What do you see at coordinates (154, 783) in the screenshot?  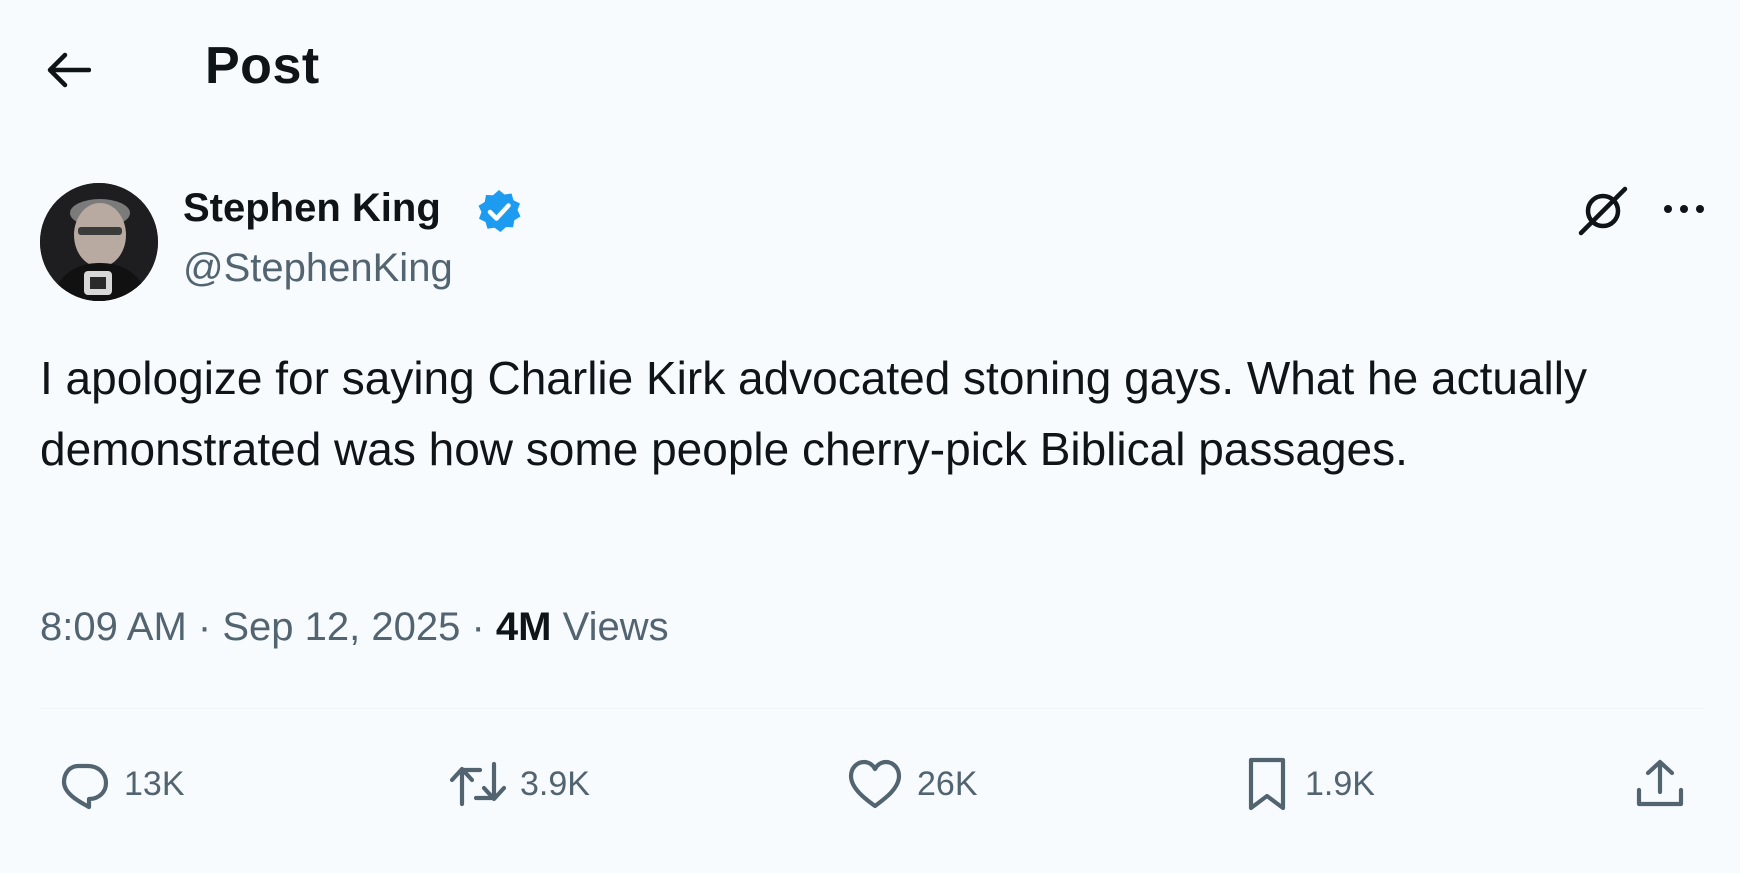 I see `reply-count: 13K` at bounding box center [154, 783].